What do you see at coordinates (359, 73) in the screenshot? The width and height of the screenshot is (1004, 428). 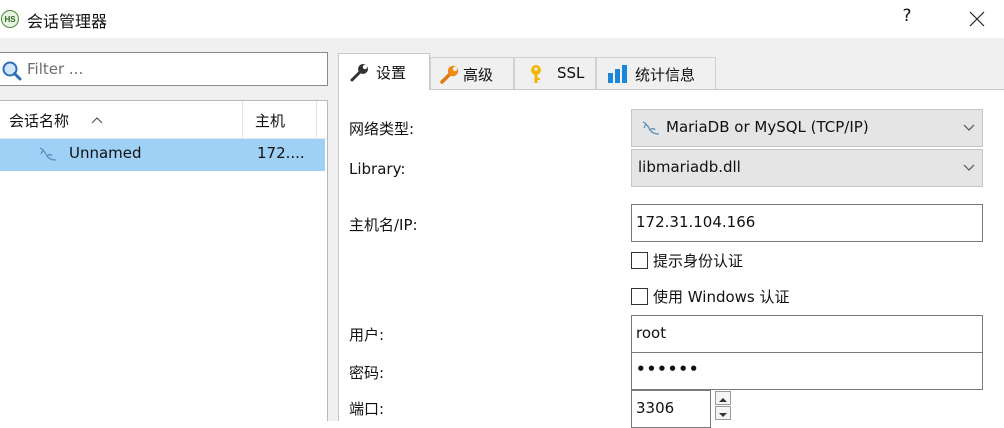 I see `wrench-icon` at bounding box center [359, 73].